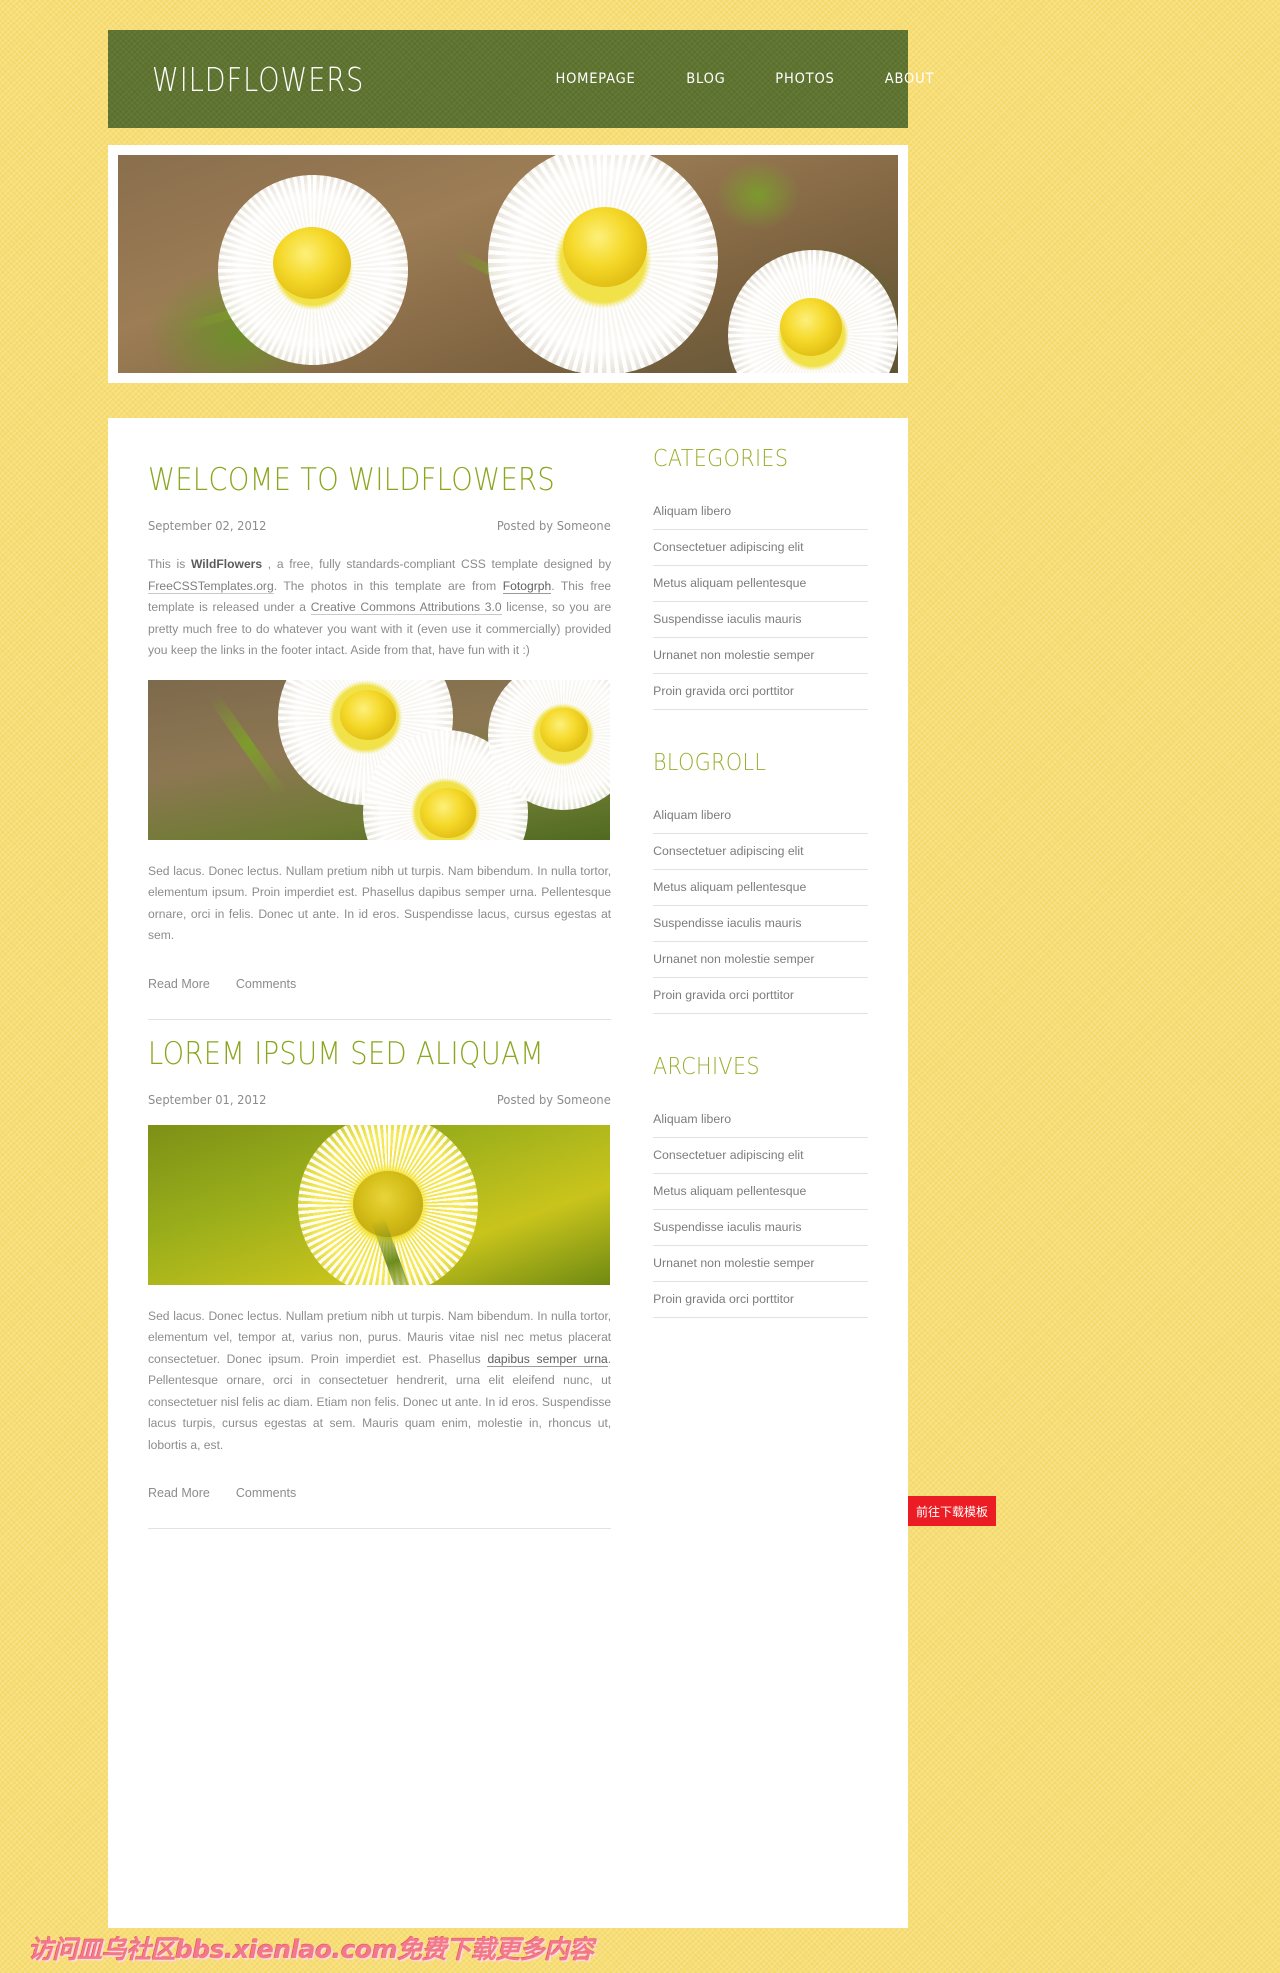  I want to click on nav-item-about: ABOUT, so click(909, 79).